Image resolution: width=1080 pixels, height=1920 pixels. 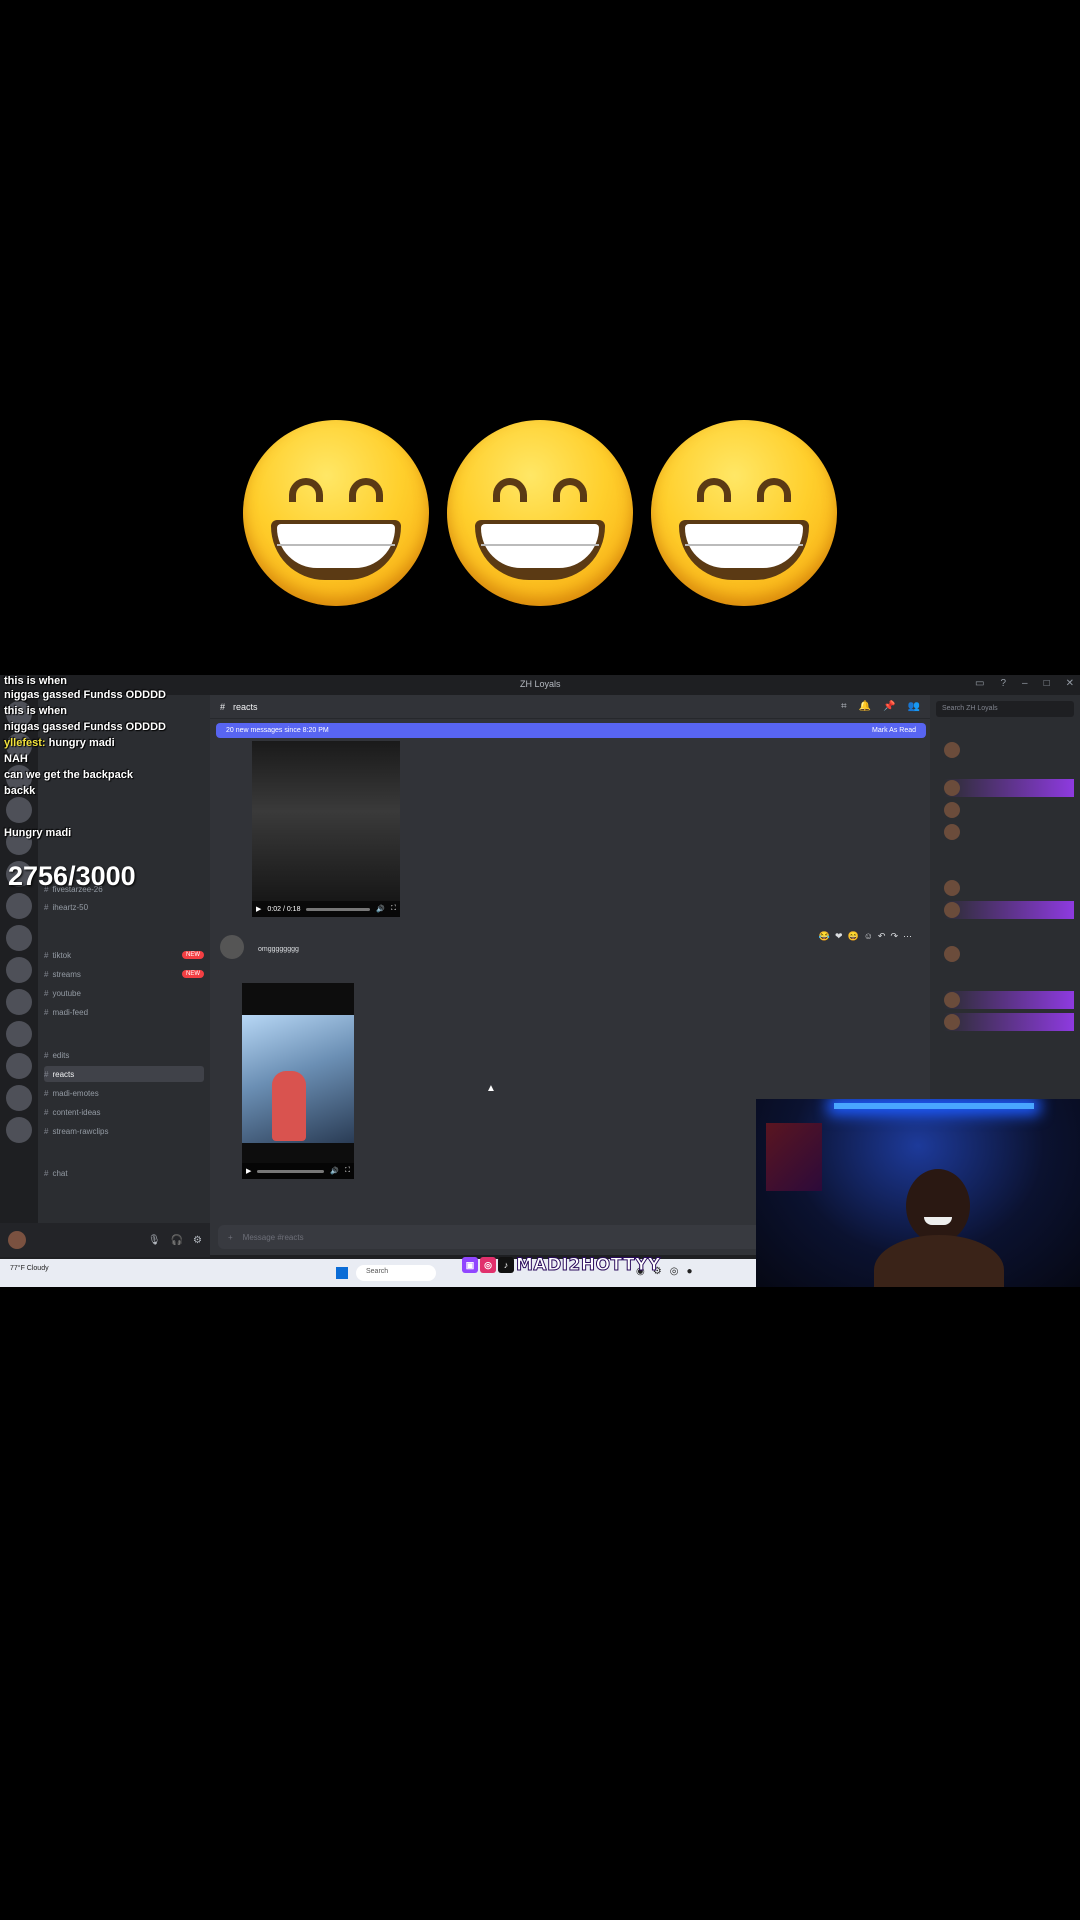 What do you see at coordinates (979, 683) in the screenshot?
I see `inbox-icon: ▭` at bounding box center [979, 683].